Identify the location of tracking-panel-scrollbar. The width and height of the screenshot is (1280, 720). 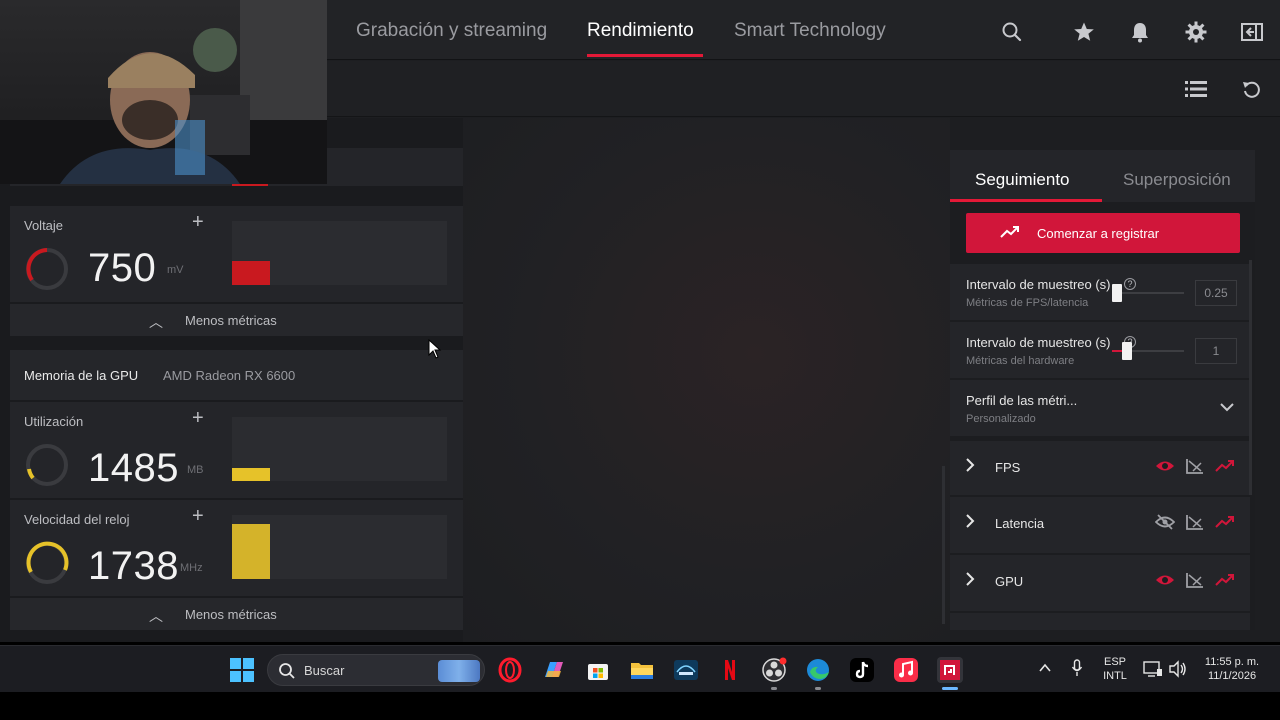
(1250, 377).